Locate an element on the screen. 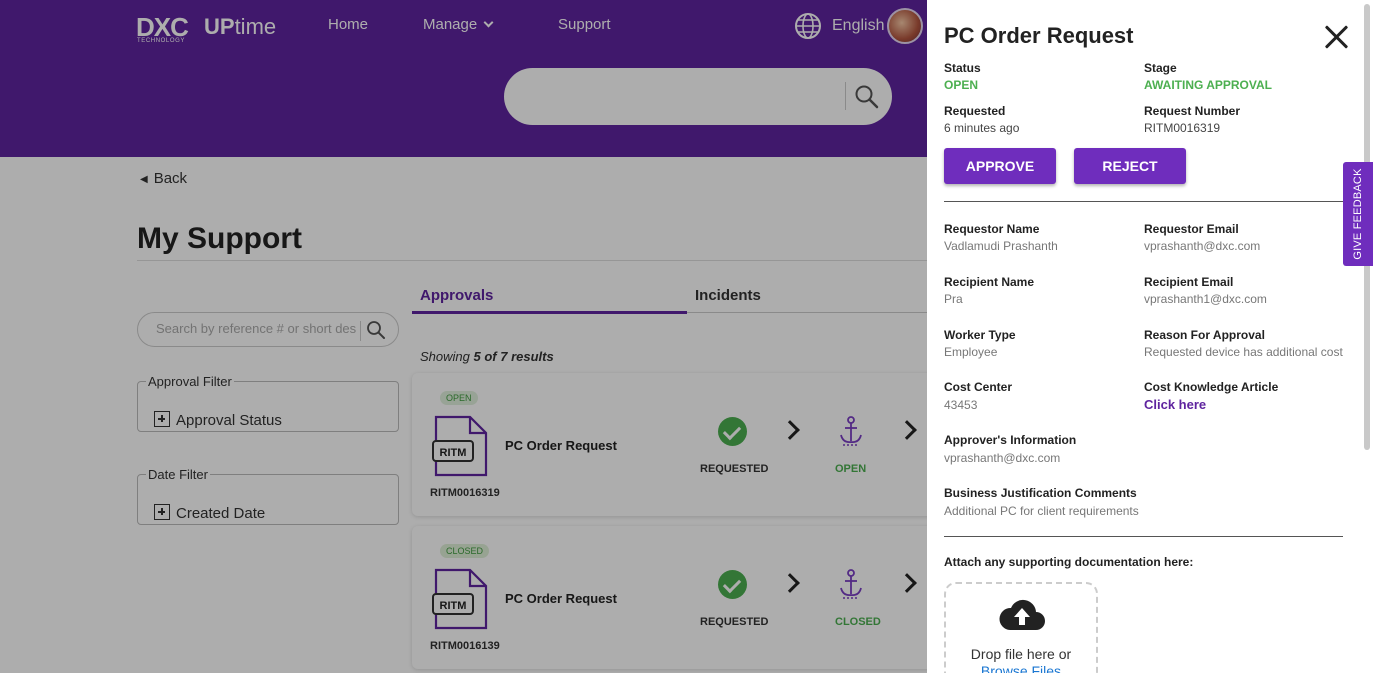  requestor-email-label: Requestor Email is located at coordinates (1191, 229).